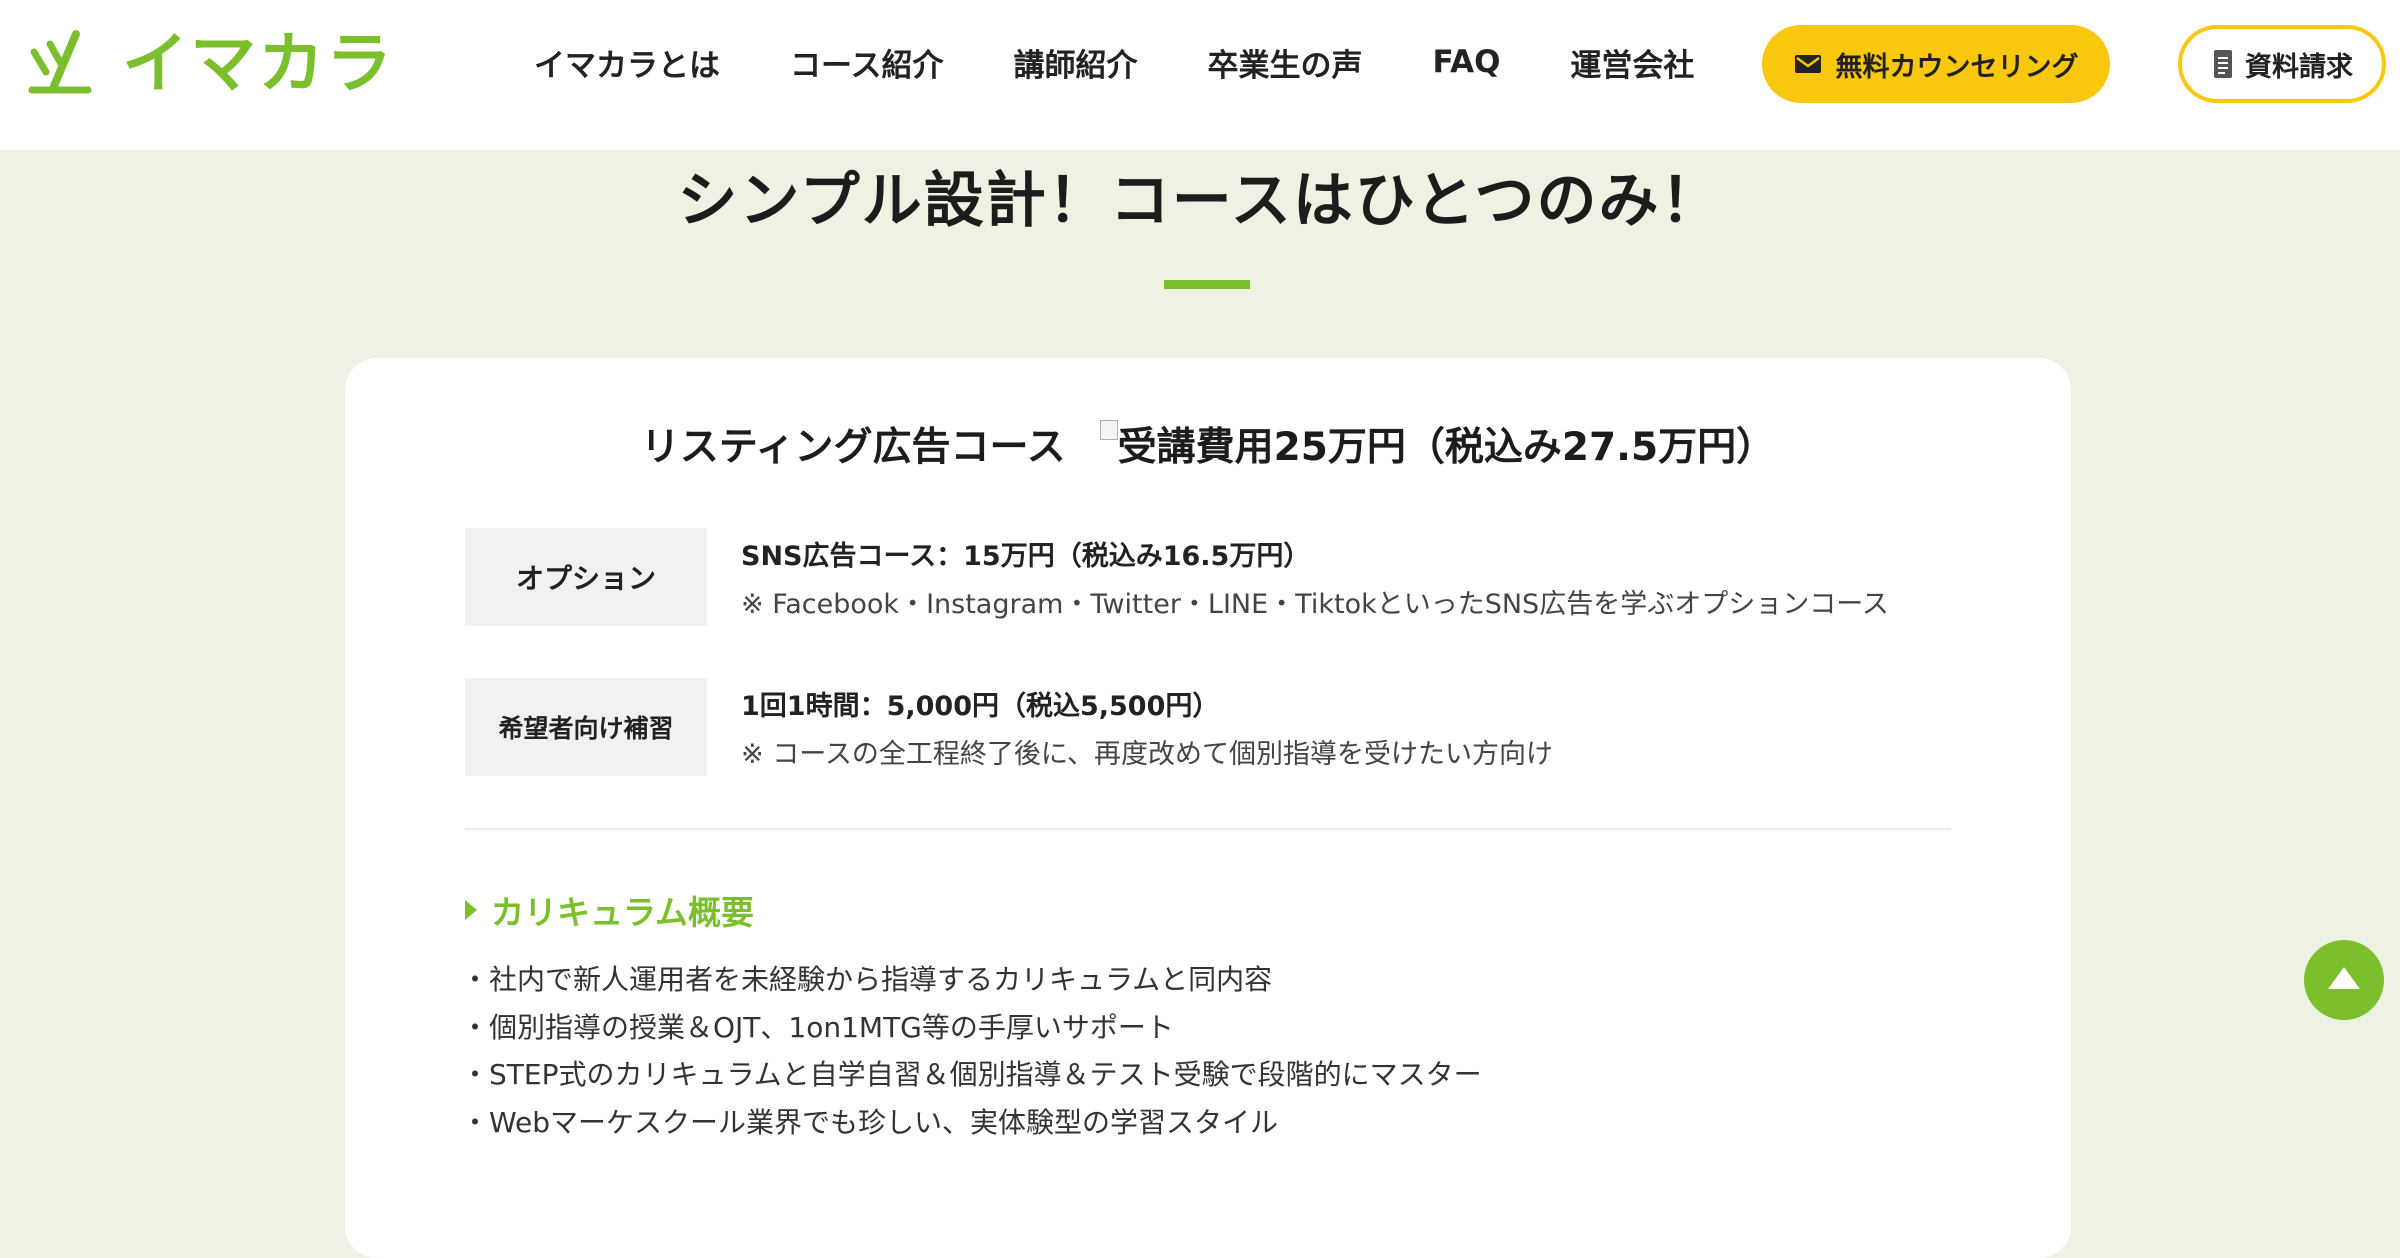 This screenshot has width=2400, height=1258. Describe the element at coordinates (971, 1074) in the screenshot. I see `list-item: ・STEP式のカリキュラムと自学自習＆個別指導＆テスト受験で段階的にマスター` at that location.